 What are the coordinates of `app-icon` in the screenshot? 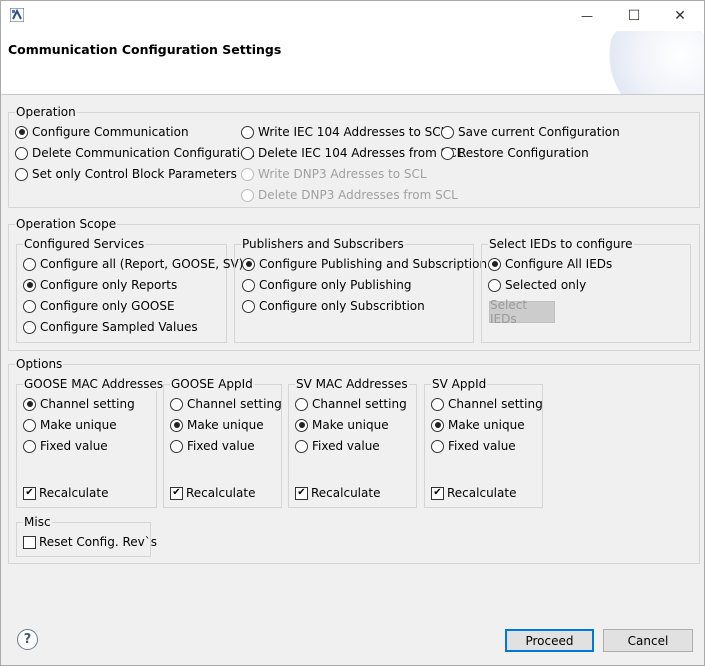 It's located at (17, 15).